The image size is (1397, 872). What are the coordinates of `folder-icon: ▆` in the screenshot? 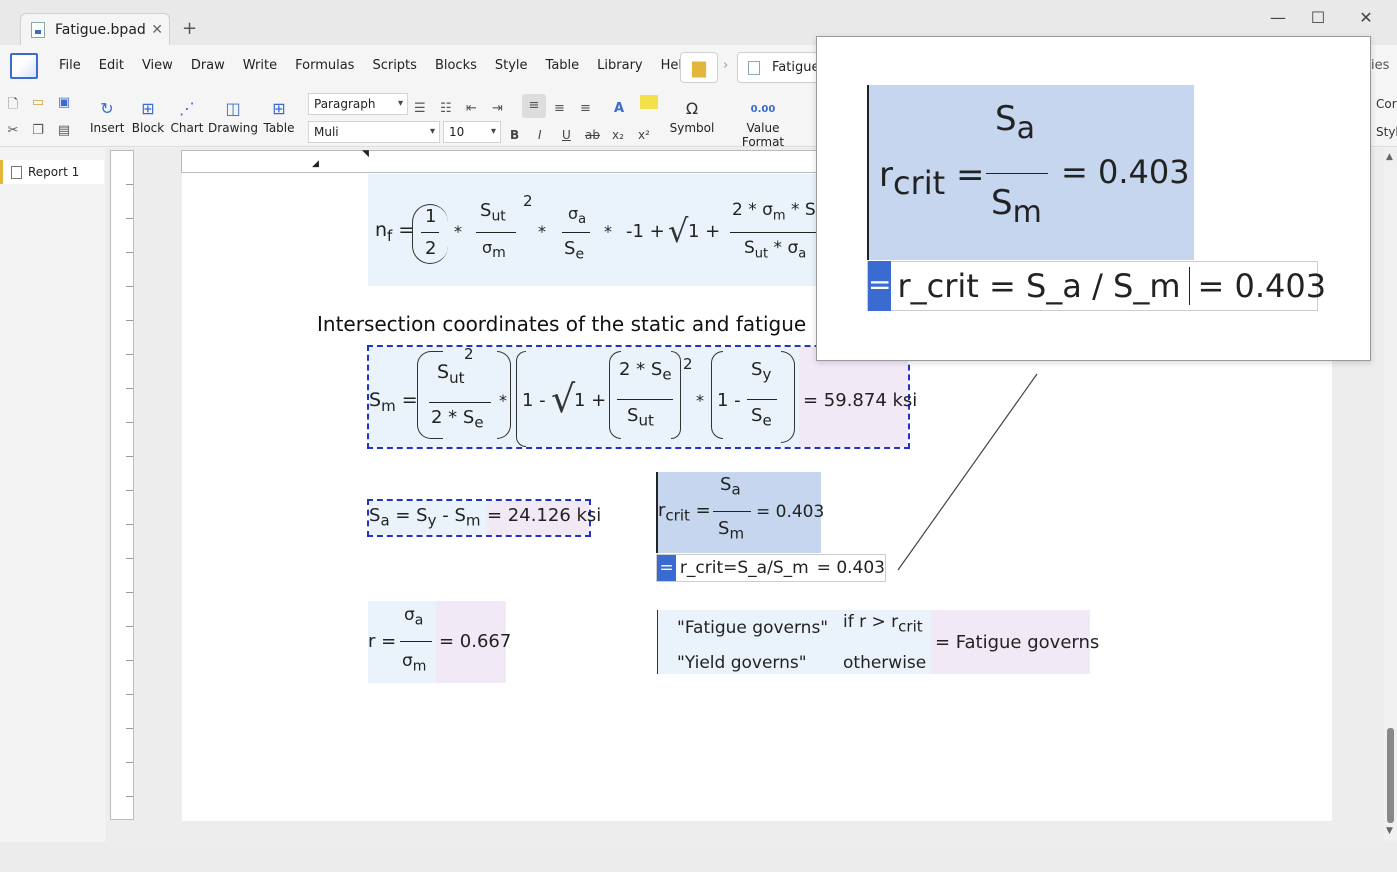 It's located at (699, 67).